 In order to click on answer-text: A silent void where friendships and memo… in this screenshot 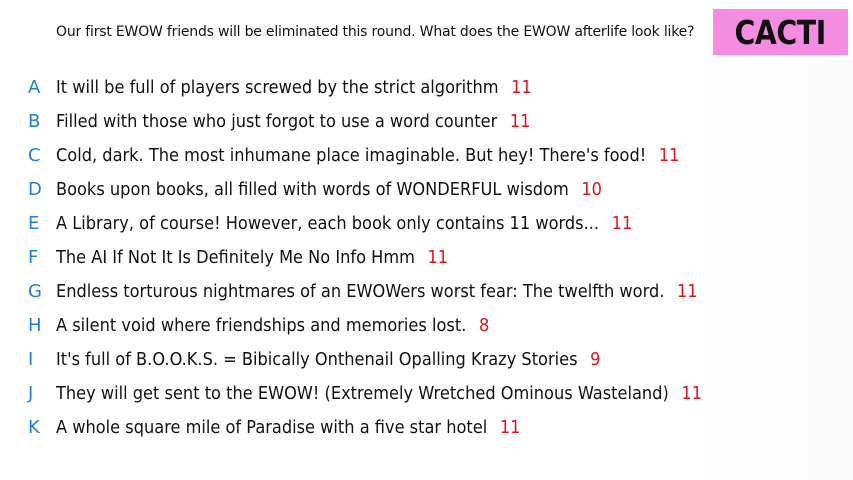, I will do `click(261, 325)`.